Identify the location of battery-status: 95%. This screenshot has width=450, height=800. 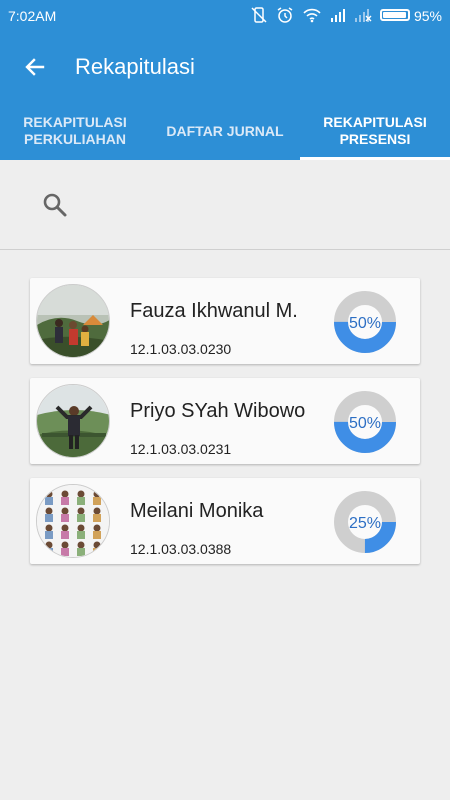
(411, 16).